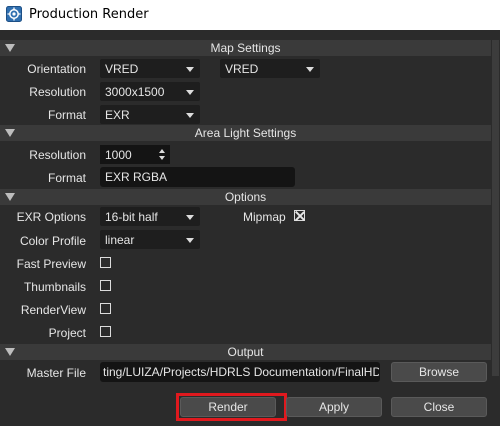 Image resolution: width=500 pixels, height=426 pixels. Describe the element at coordinates (67, 333) in the screenshot. I see `project-label: Project` at that location.